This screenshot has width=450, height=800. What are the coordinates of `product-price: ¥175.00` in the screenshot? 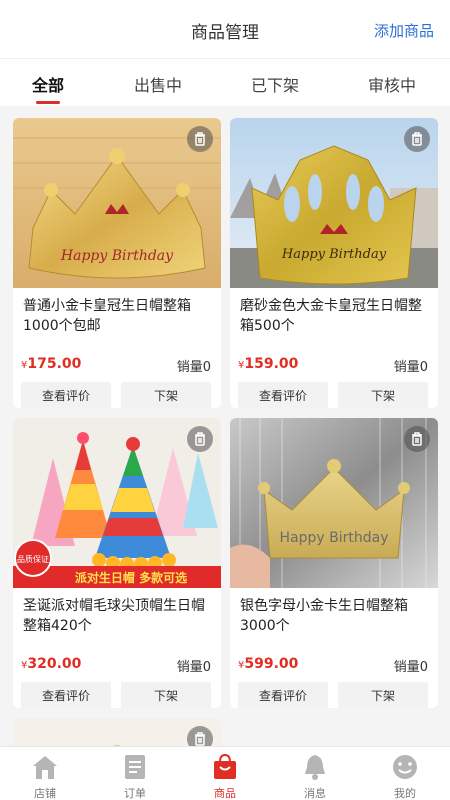 It's located at (51, 364).